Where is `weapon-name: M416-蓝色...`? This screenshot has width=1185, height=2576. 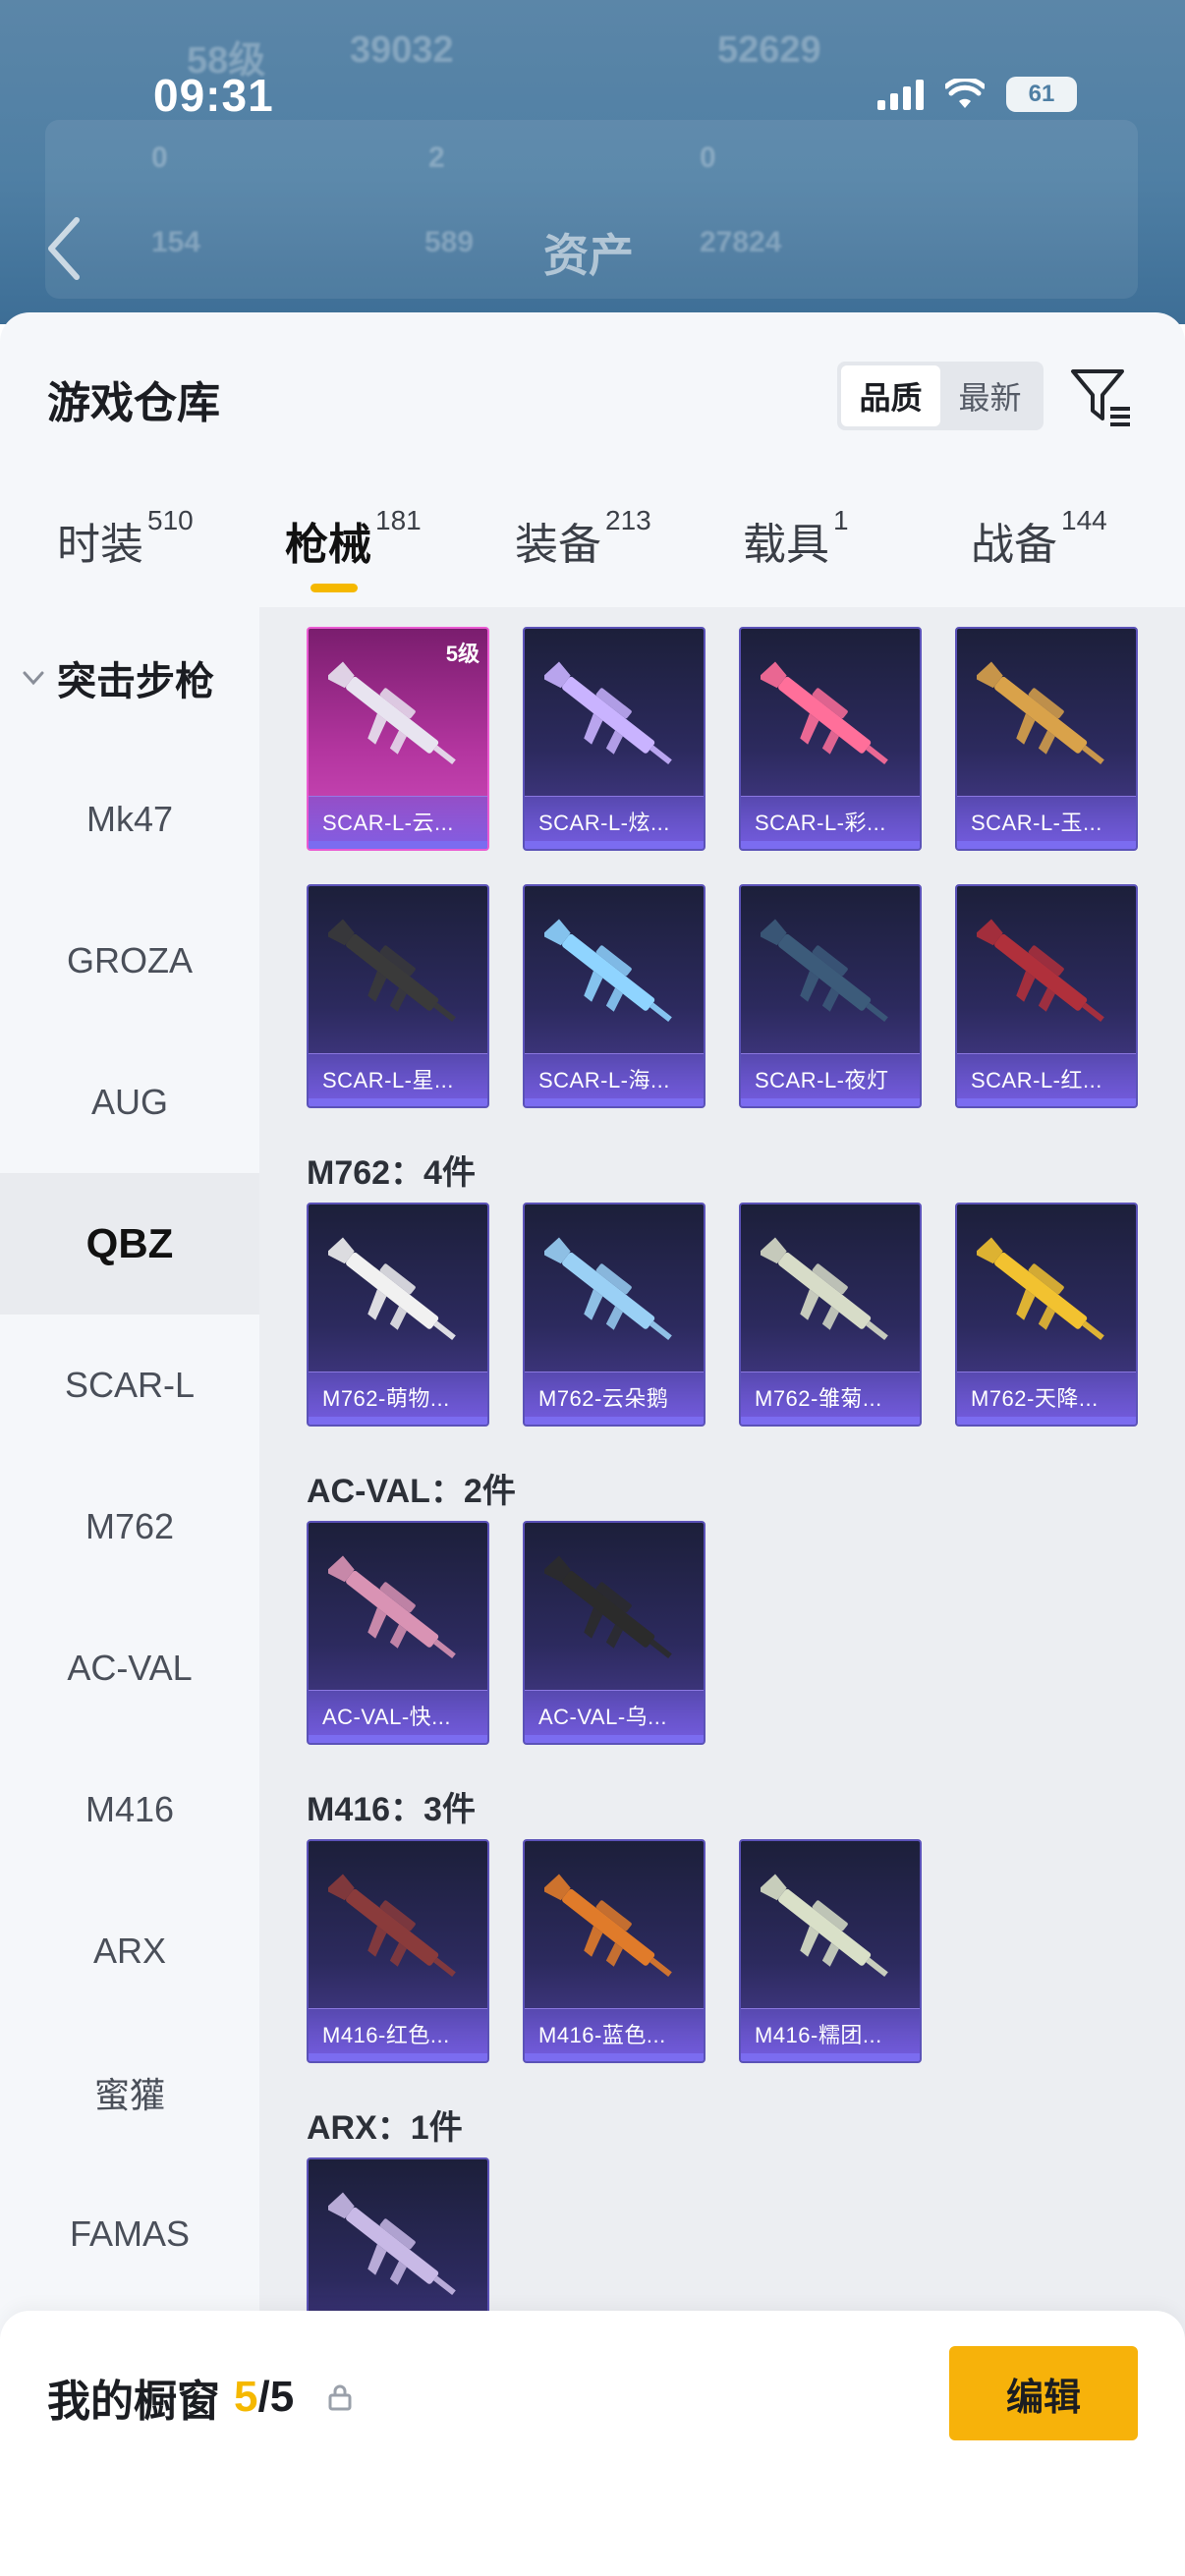 weapon-name: M416-蓝色... is located at coordinates (602, 2035).